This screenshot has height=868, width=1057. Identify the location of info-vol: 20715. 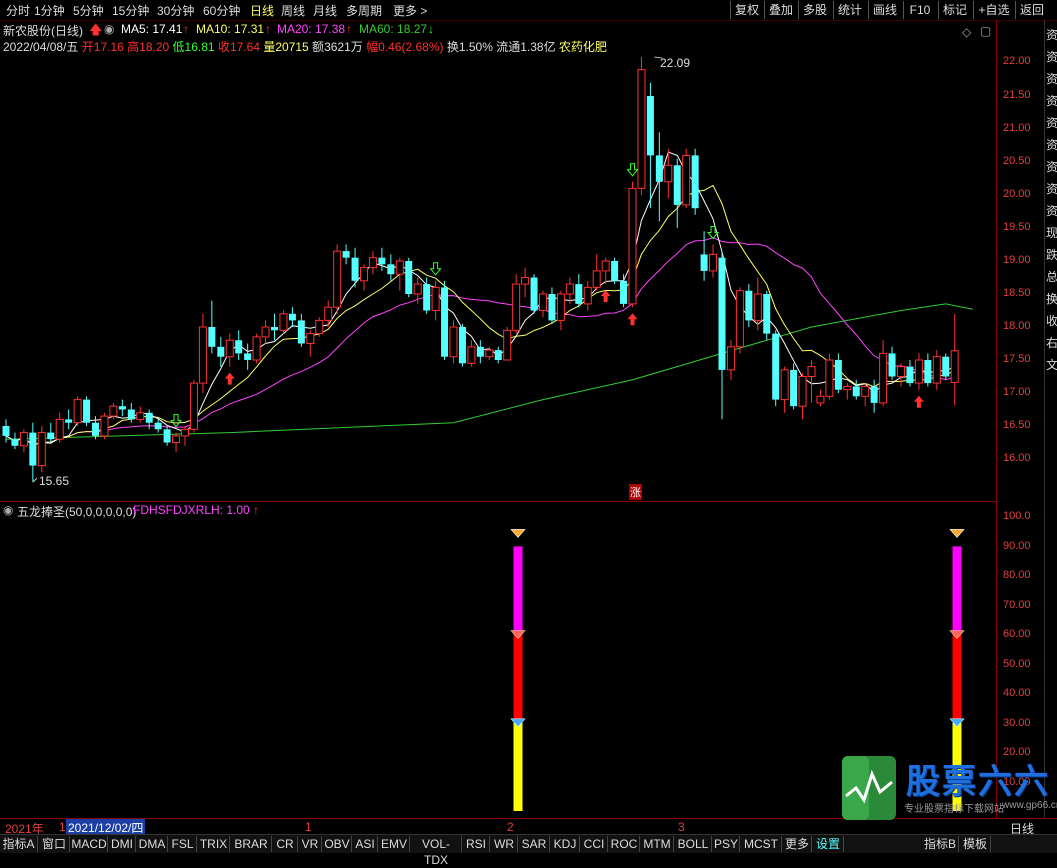
(292, 47).